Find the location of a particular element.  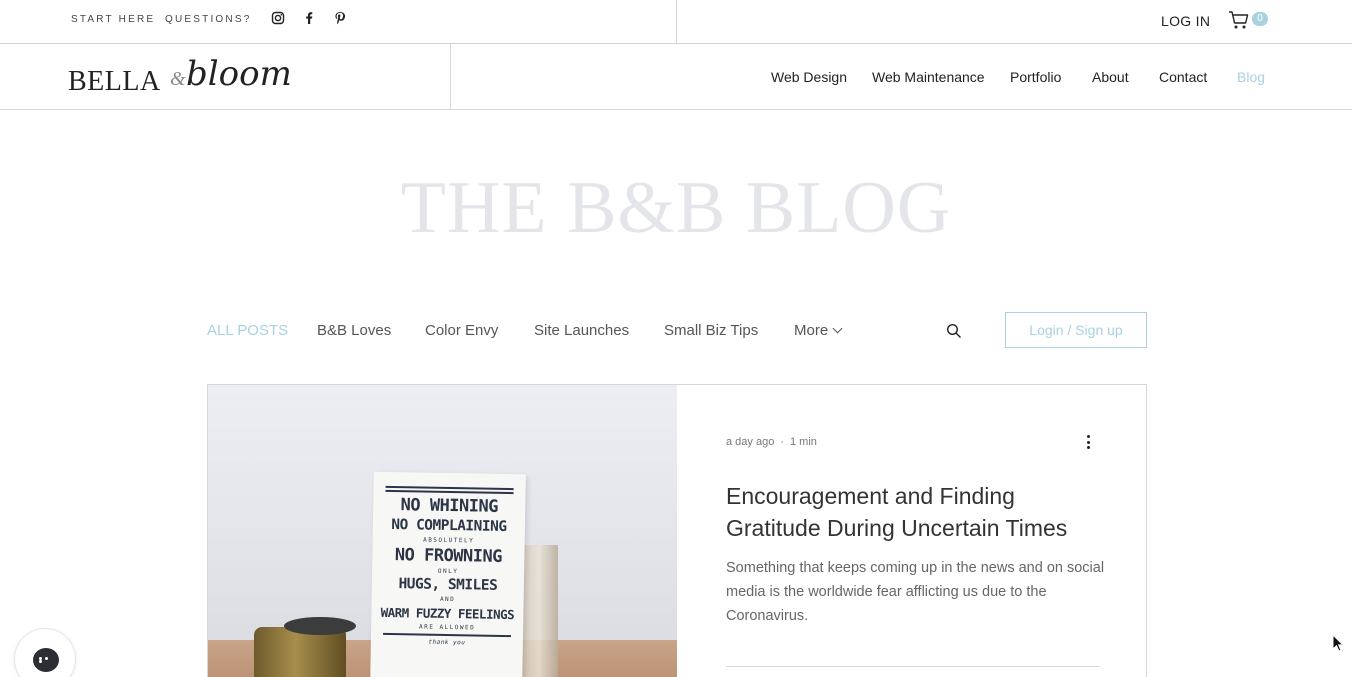

more-label: More is located at coordinates (811, 330).